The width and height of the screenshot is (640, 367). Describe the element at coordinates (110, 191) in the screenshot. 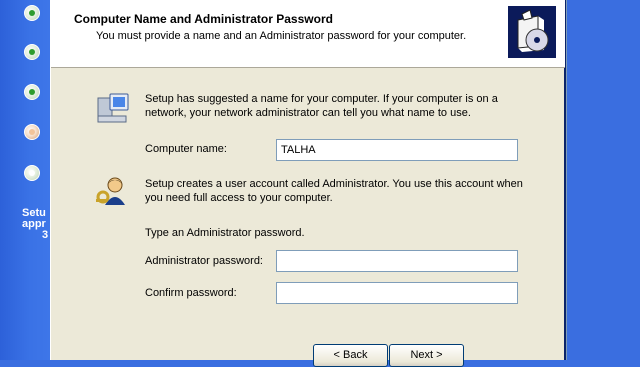

I see `users-key-icon` at that location.